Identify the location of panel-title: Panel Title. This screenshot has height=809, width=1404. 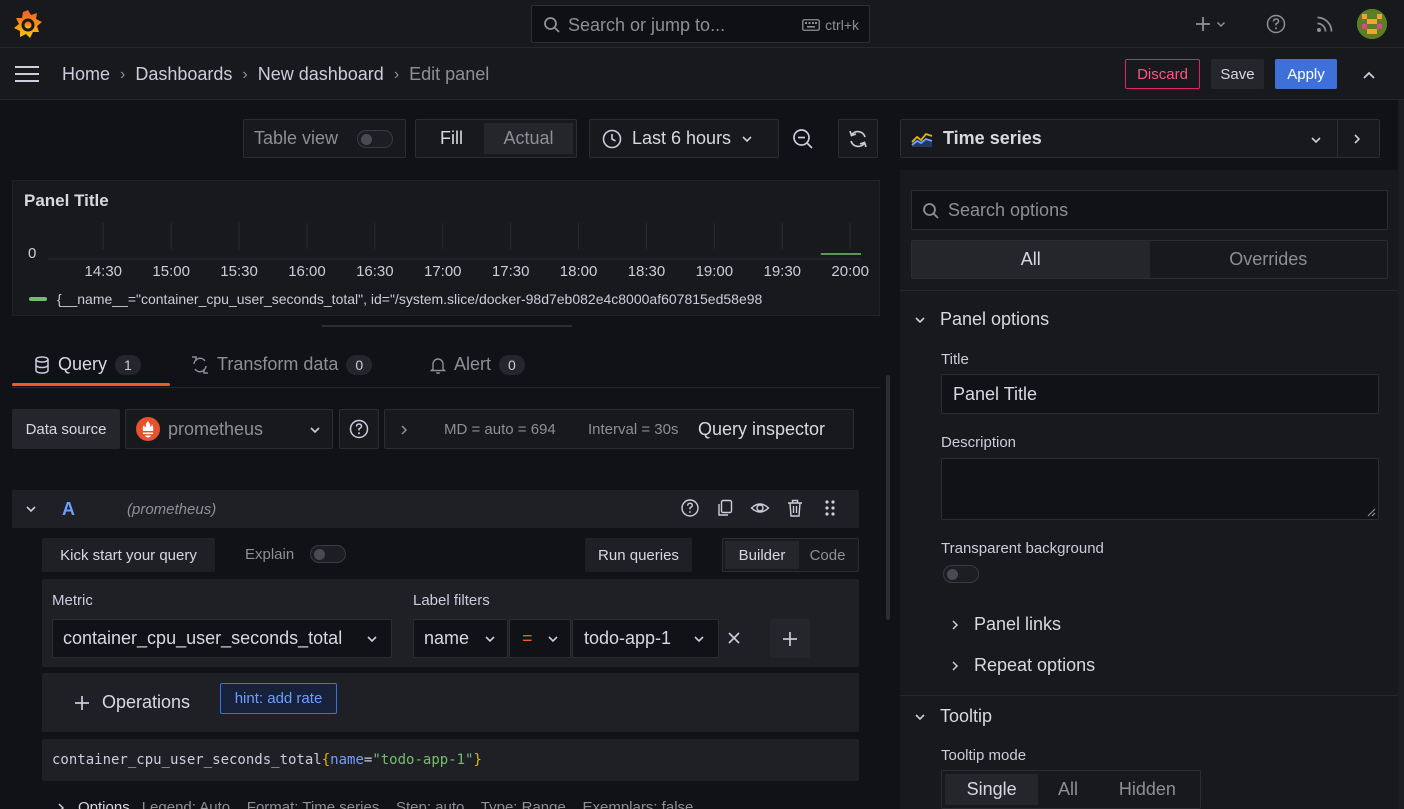
(66, 200).